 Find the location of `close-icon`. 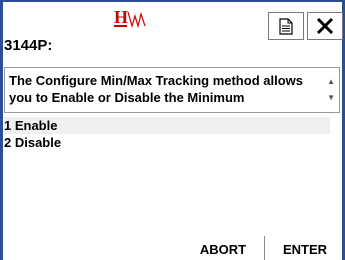

close-icon is located at coordinates (325, 26).